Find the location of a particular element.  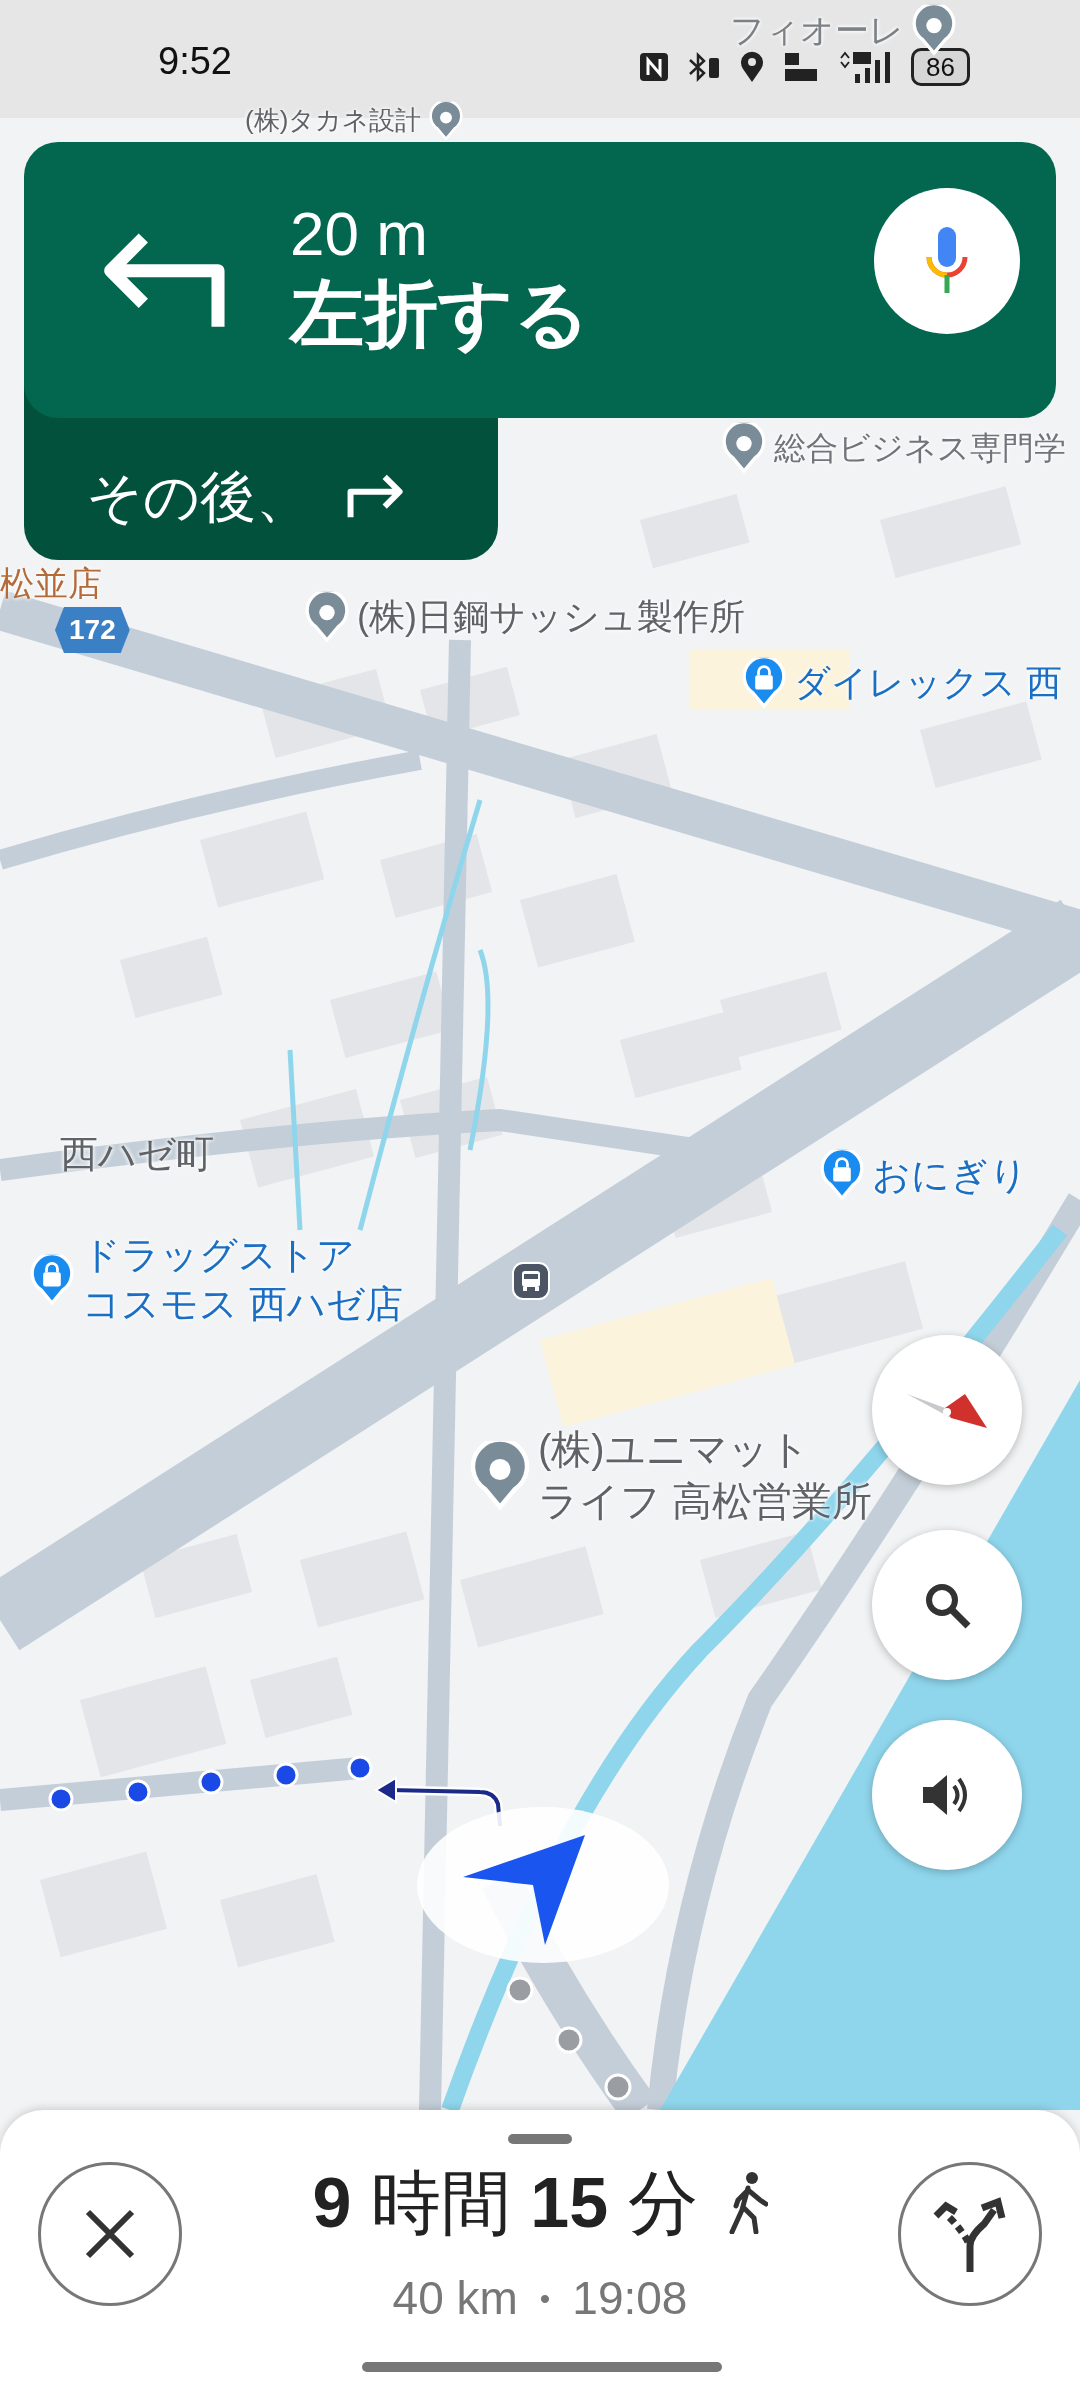

trip-duration: 9 時間 15 分 is located at coordinates (505, 2203).